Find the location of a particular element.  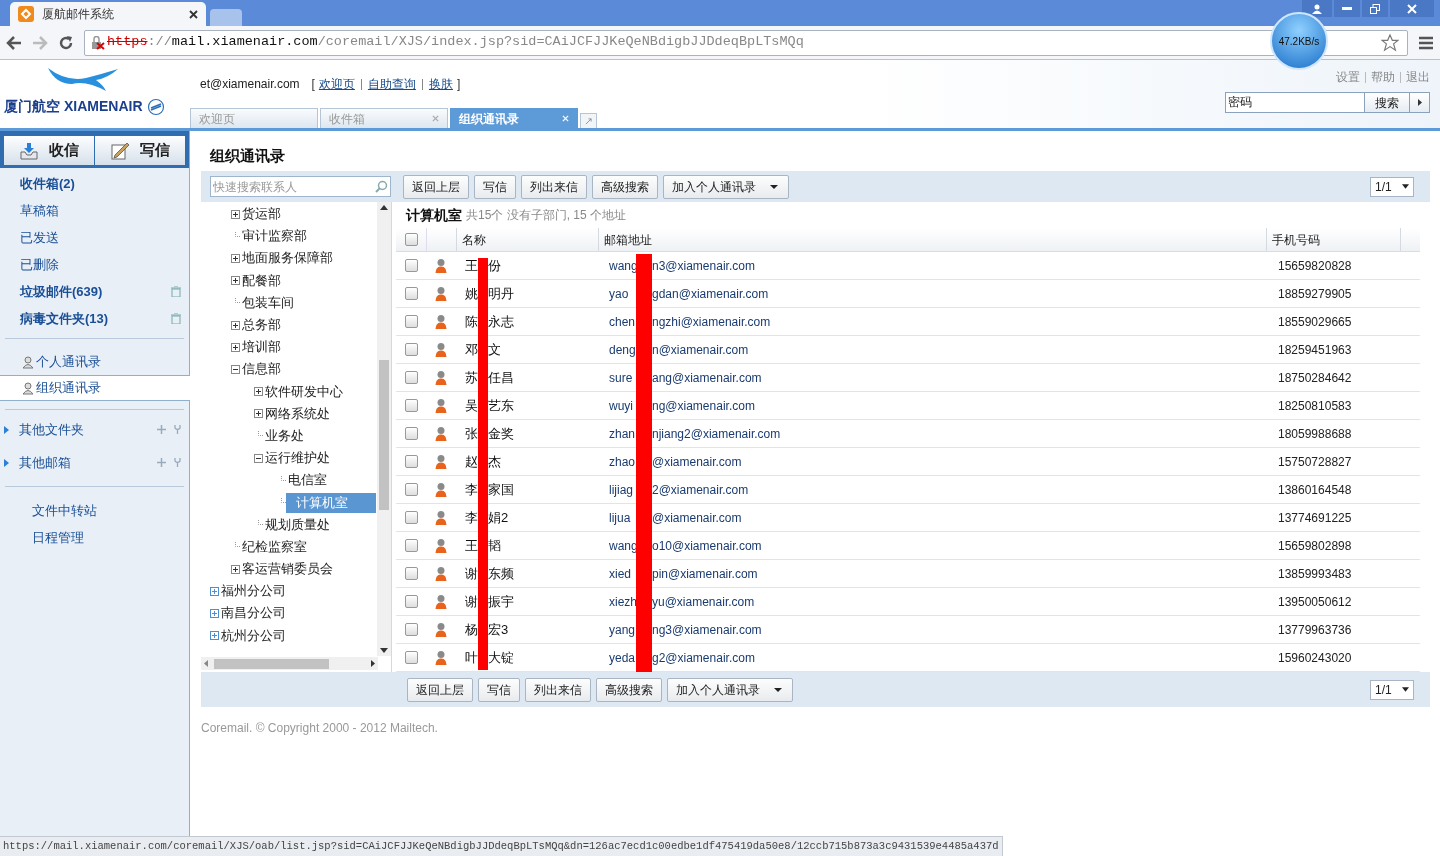

bracket-text: [ is located at coordinates (313, 84).